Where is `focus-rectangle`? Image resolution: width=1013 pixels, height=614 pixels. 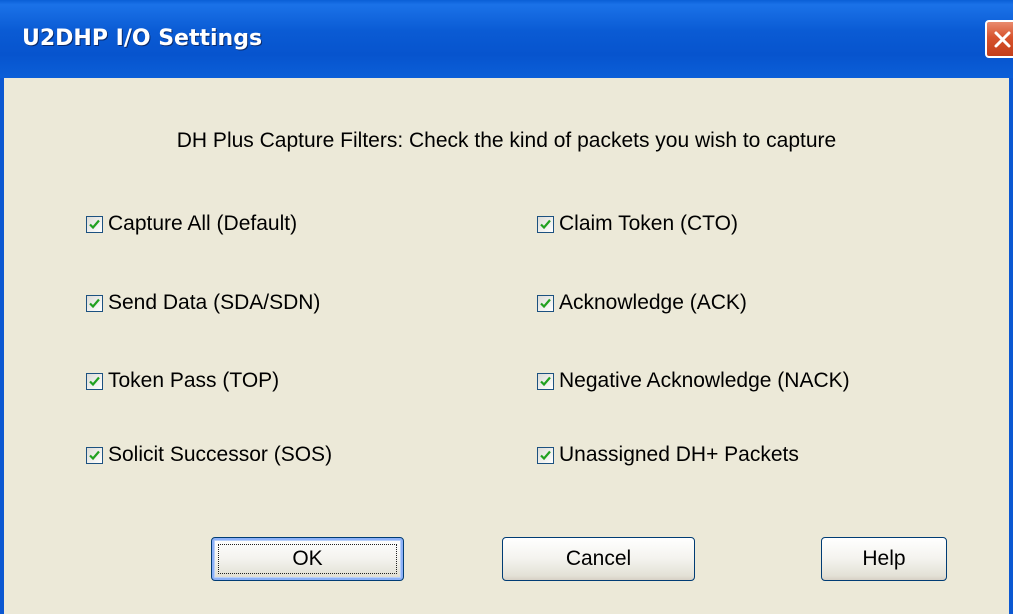 focus-rectangle is located at coordinates (307, 559).